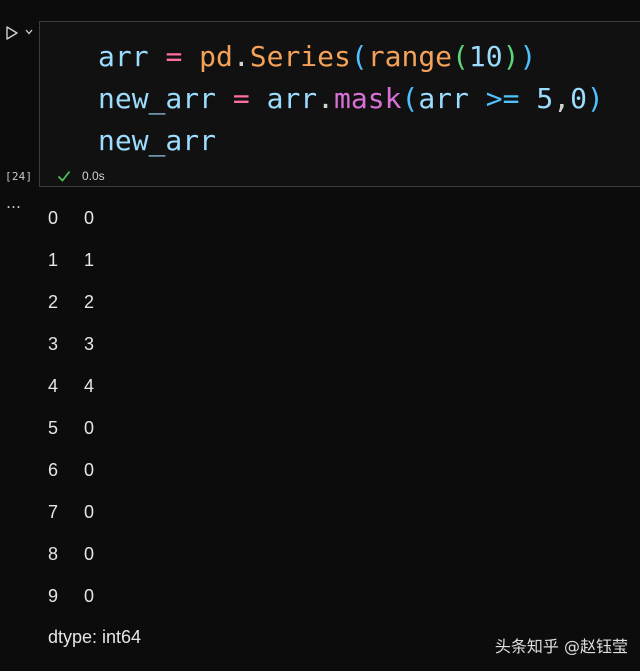 The width and height of the screenshot is (640, 671). I want to click on output-row: 11, so click(71, 260).